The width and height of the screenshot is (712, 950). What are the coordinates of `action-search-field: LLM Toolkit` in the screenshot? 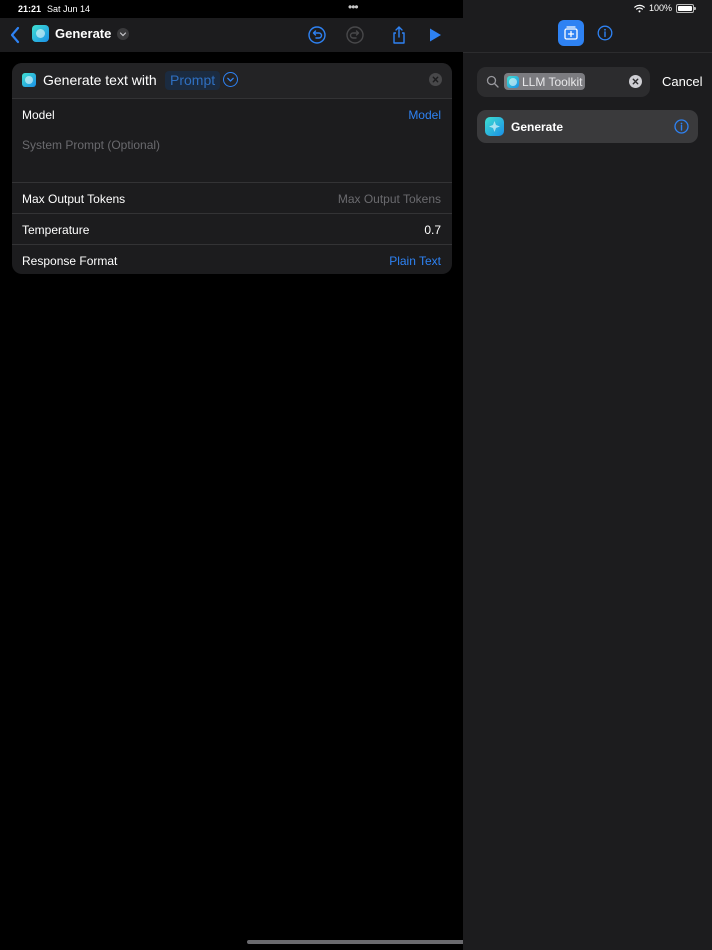 It's located at (563, 82).